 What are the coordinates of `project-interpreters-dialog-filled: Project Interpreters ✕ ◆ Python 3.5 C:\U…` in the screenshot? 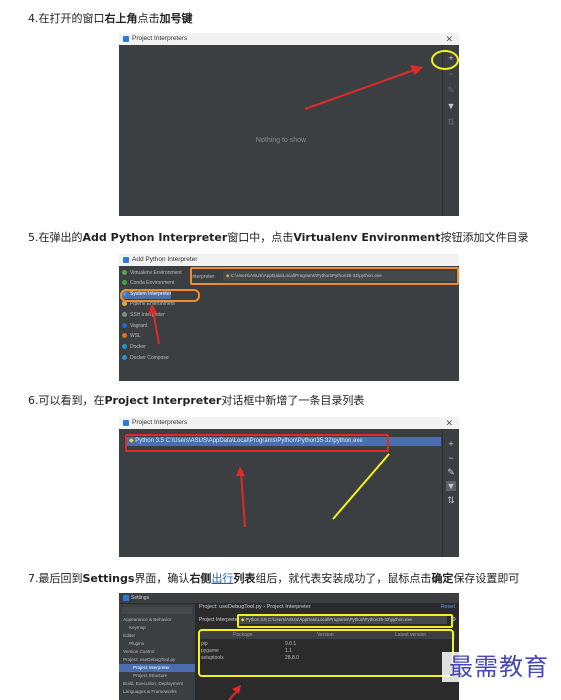 It's located at (289, 487).